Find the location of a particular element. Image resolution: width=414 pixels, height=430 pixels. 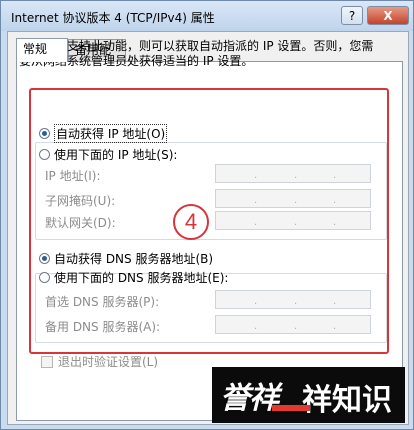

dns-auto-option: 自动获得 DNS 服务器地址(B) is located at coordinates (126, 258).